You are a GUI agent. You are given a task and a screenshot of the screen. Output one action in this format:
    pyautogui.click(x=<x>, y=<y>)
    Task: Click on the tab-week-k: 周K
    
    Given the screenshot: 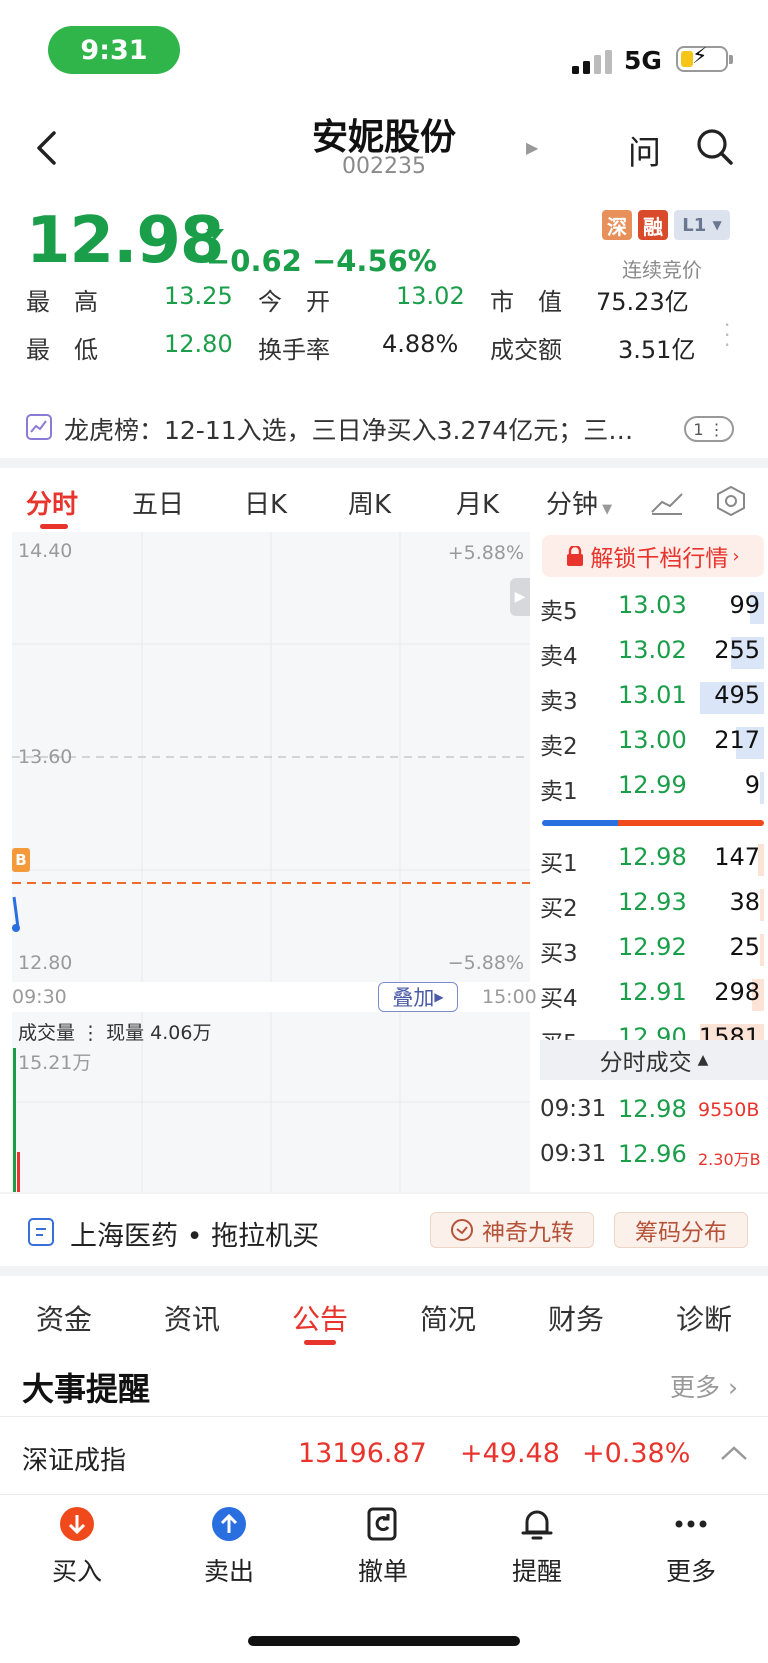 What is the action you would take?
    pyautogui.click(x=369, y=502)
    